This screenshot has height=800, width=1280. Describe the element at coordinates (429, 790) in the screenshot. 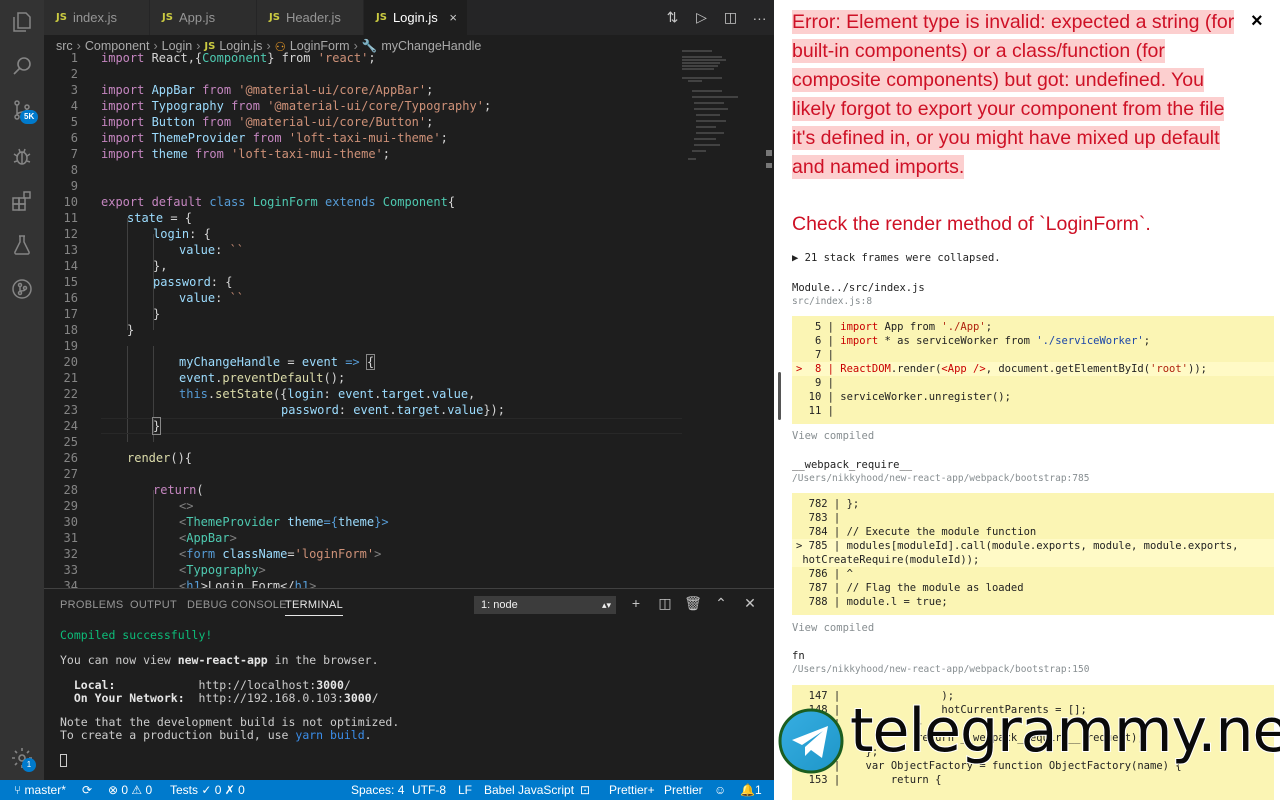

I see `encoding: UTF-8` at that location.